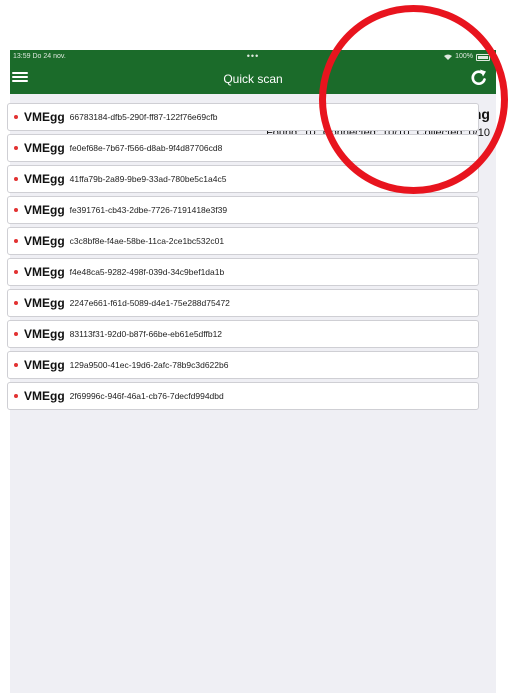  What do you see at coordinates (146, 334) in the screenshot?
I see `device-id: 83113f31-92d0-b87f-66be-eb61e5dffb12` at bounding box center [146, 334].